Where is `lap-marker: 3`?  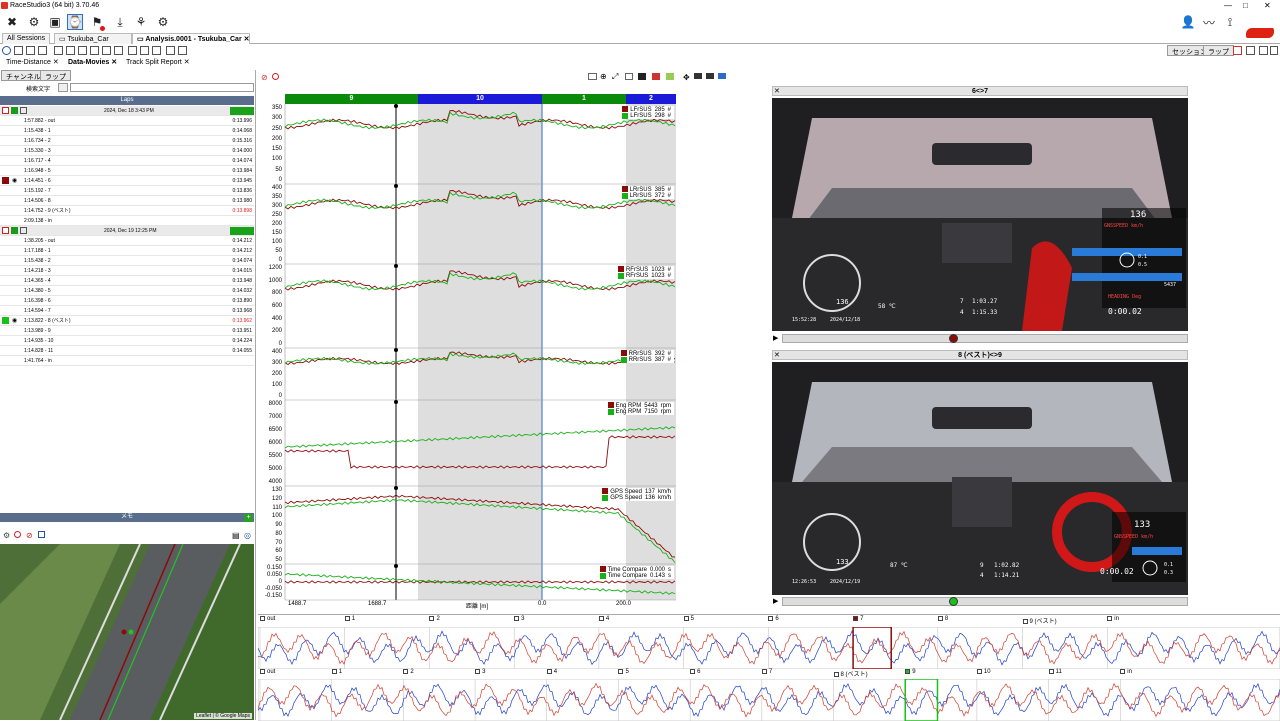
lap-marker: 3 is located at coordinates (480, 672).